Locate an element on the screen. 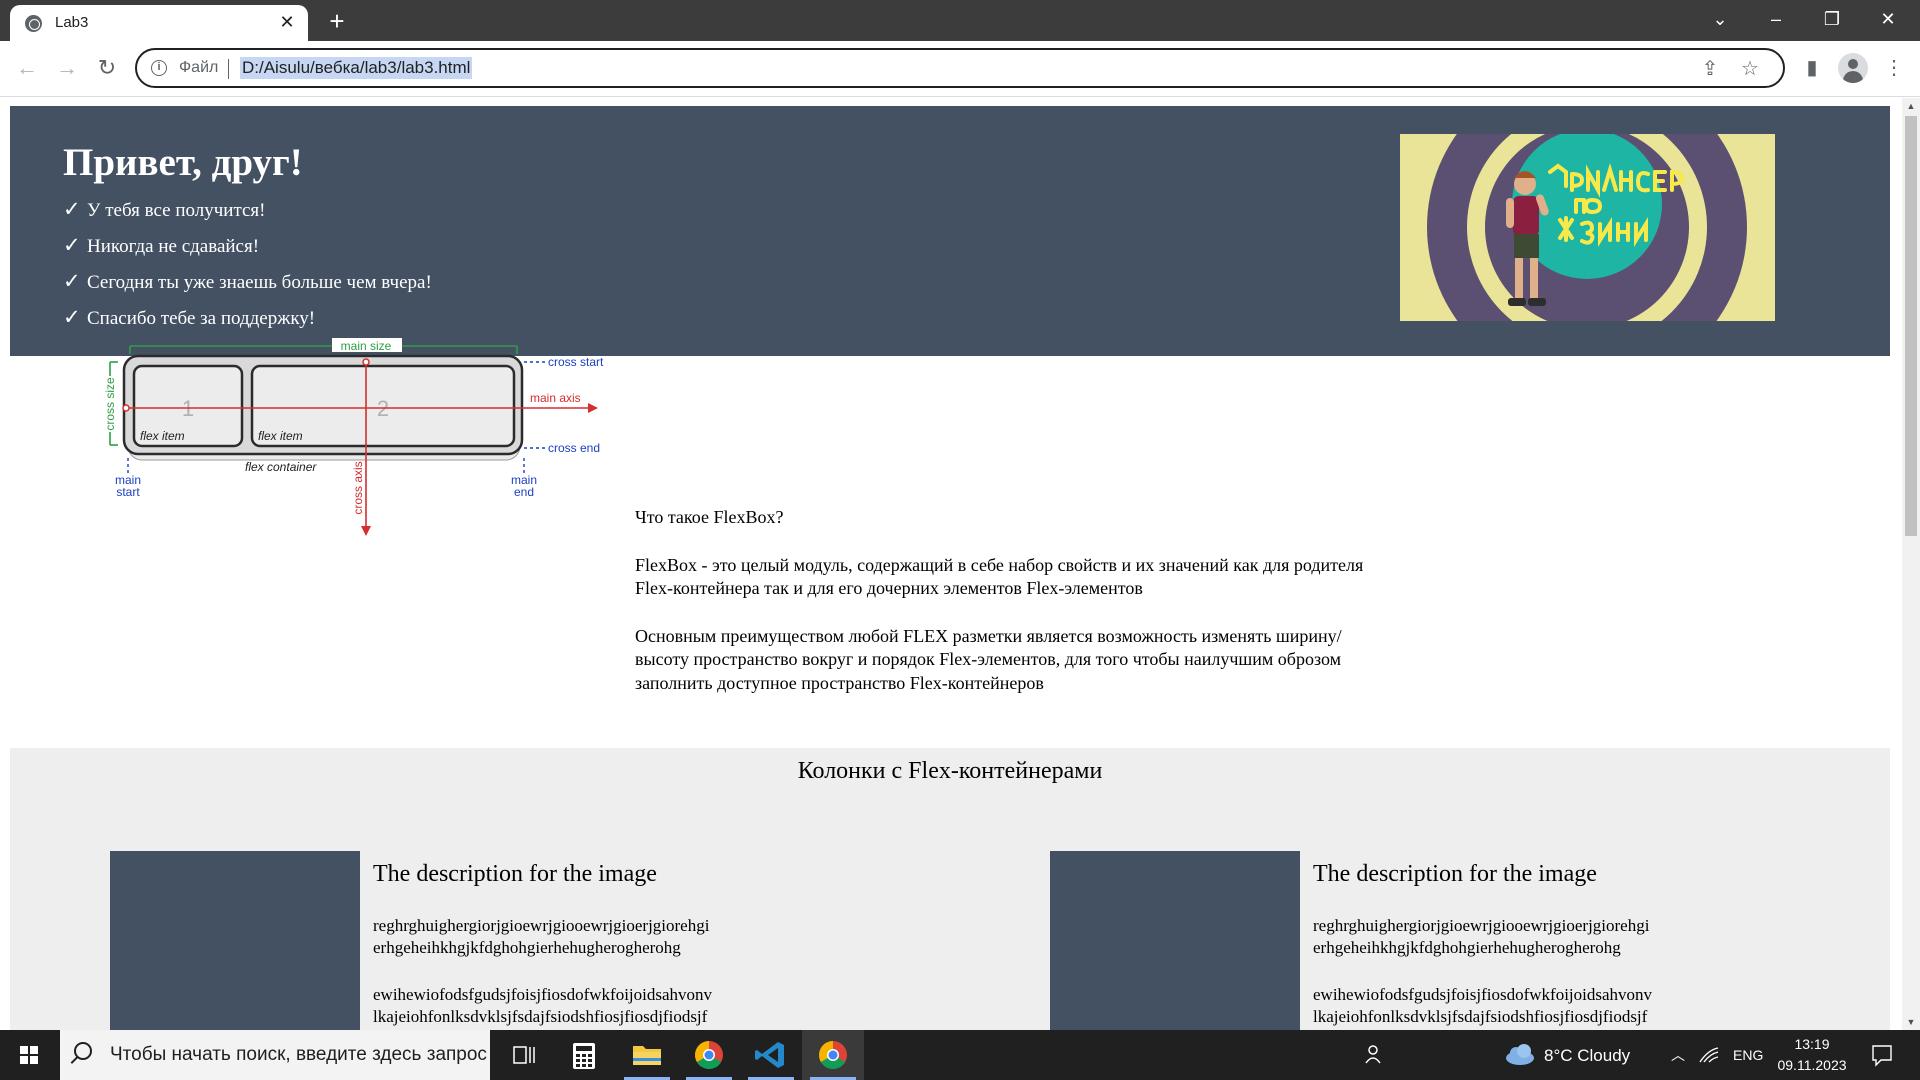 The width and height of the screenshot is (1920, 1080). clock-date: 09.11.2023 is located at coordinates (1812, 1065).